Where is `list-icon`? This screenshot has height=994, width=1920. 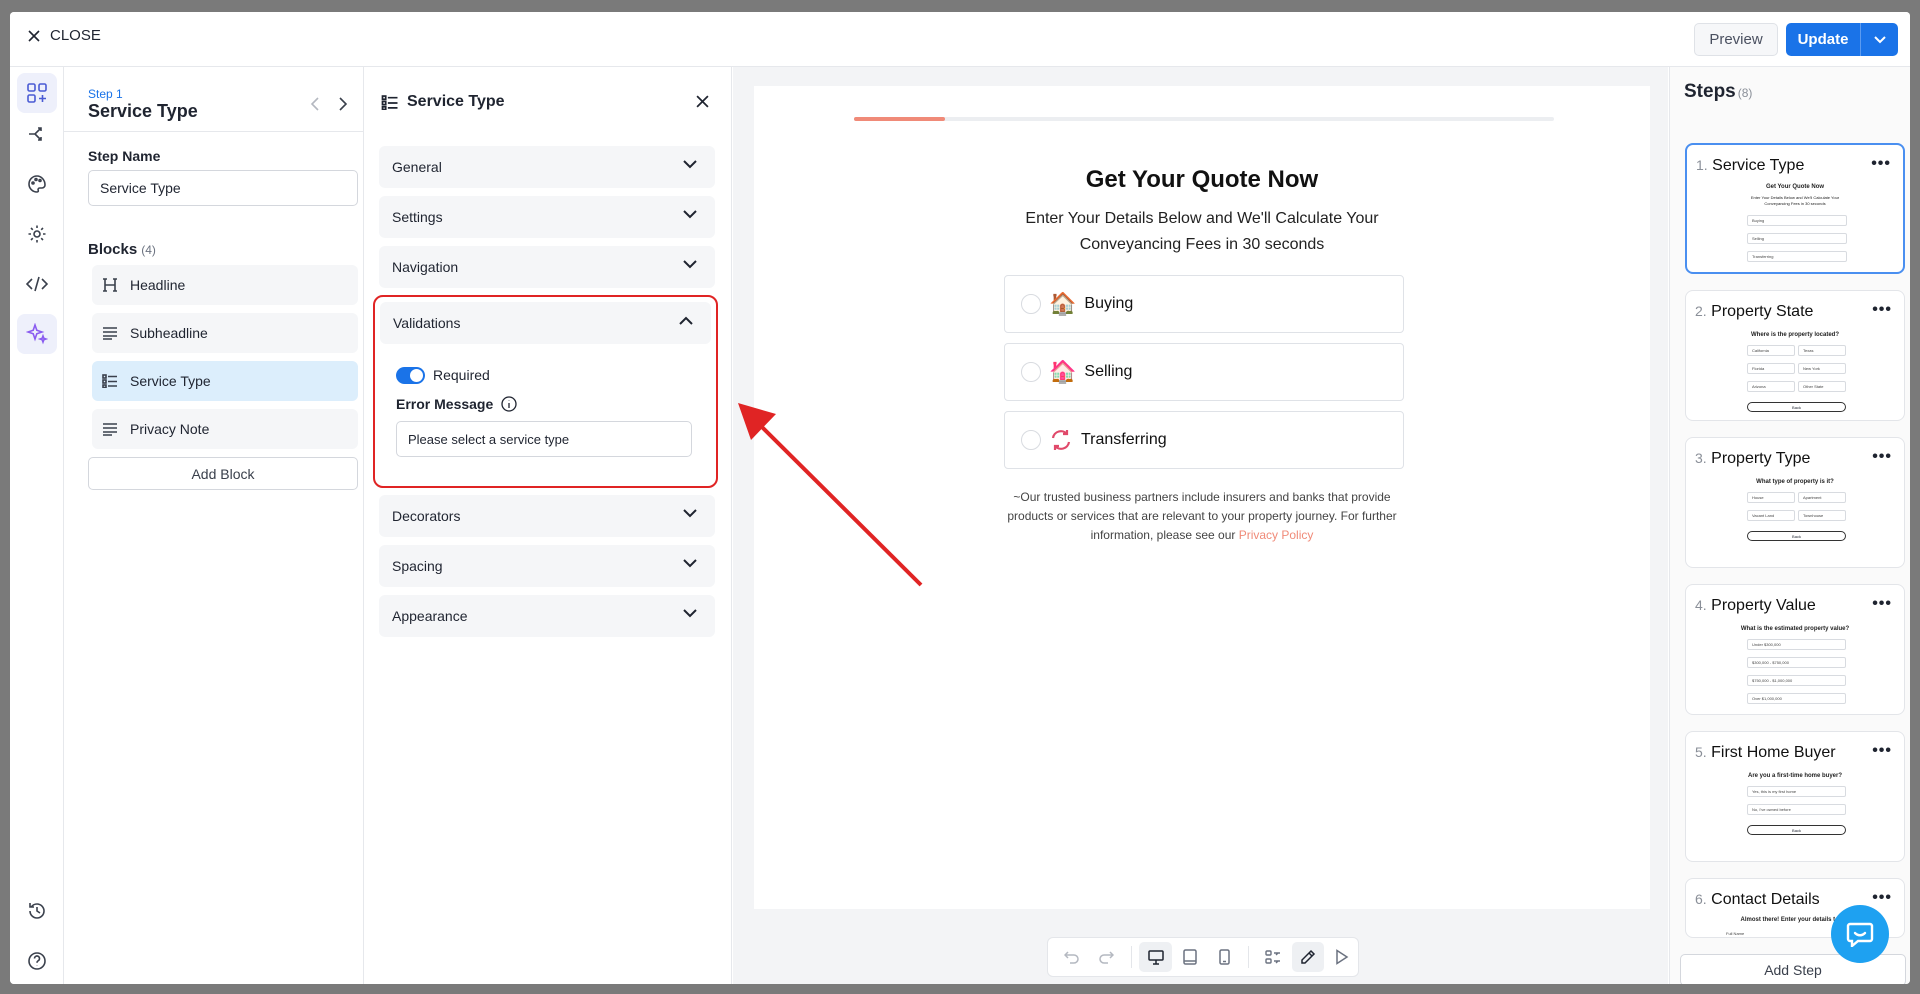 list-icon is located at coordinates (389, 102).